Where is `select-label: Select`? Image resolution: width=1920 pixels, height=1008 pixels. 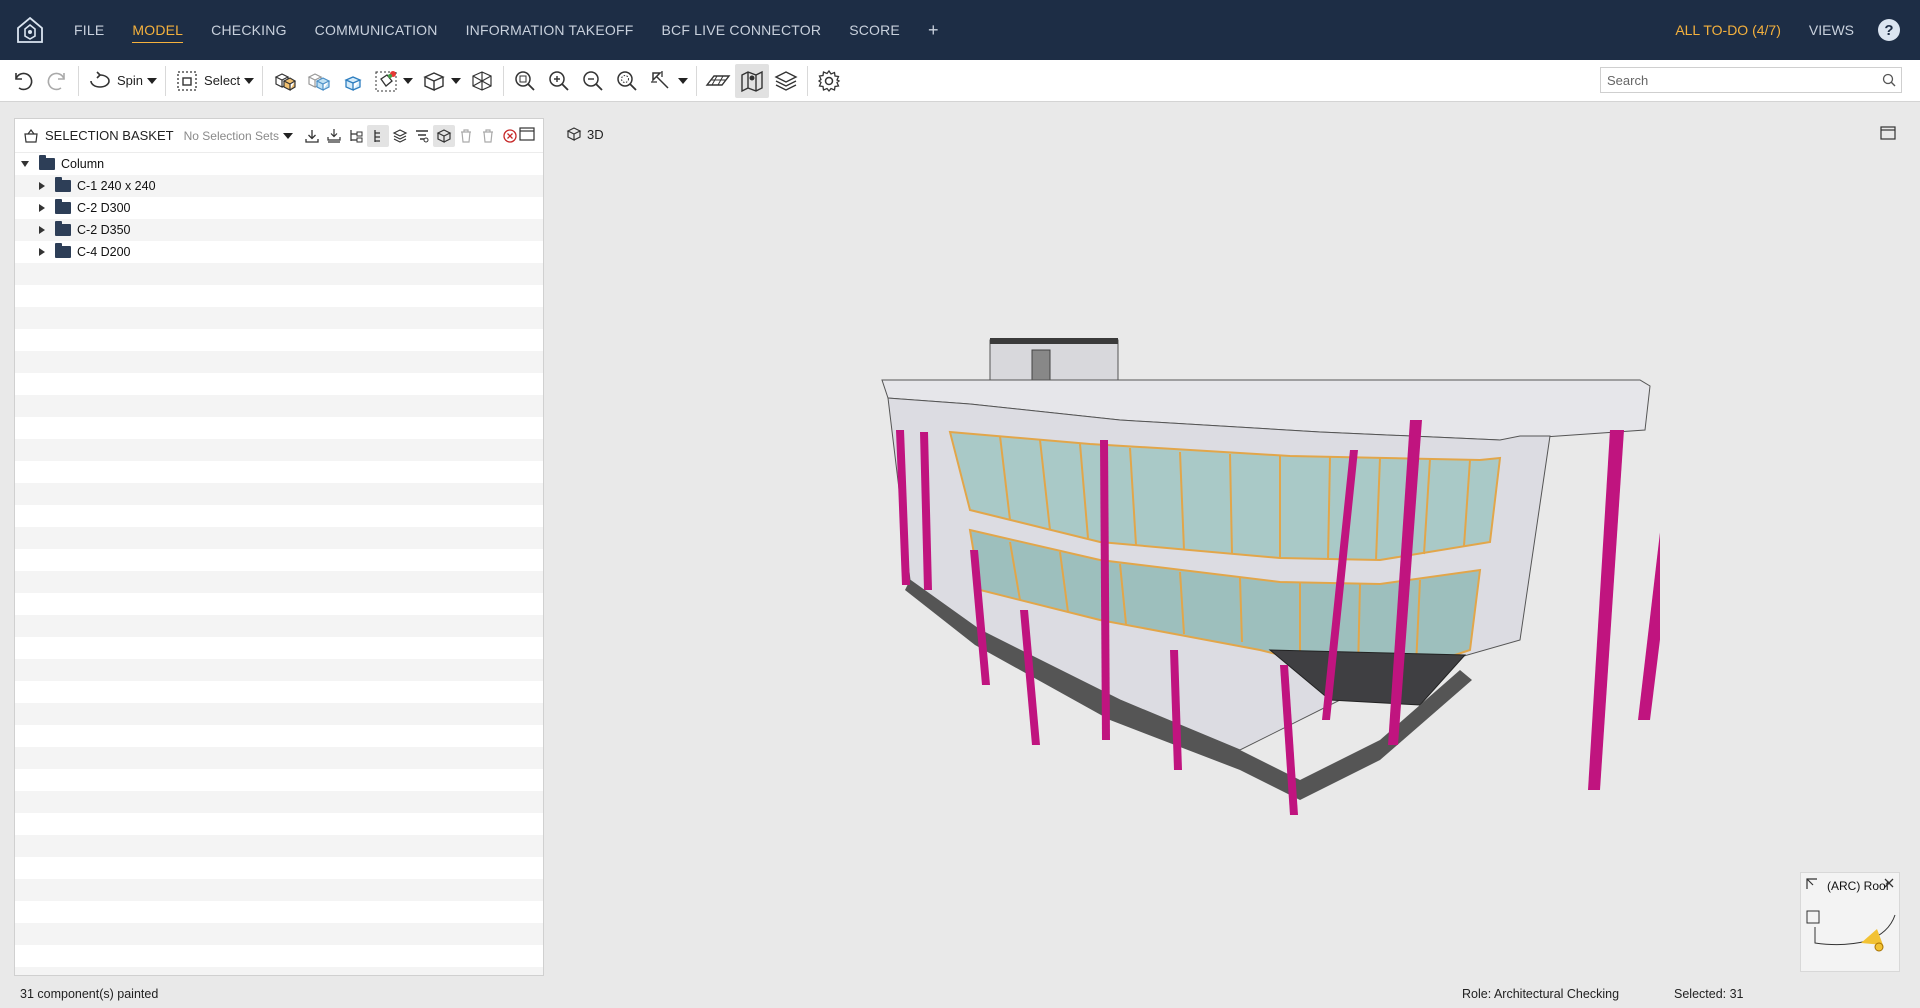 select-label: Select is located at coordinates (222, 80).